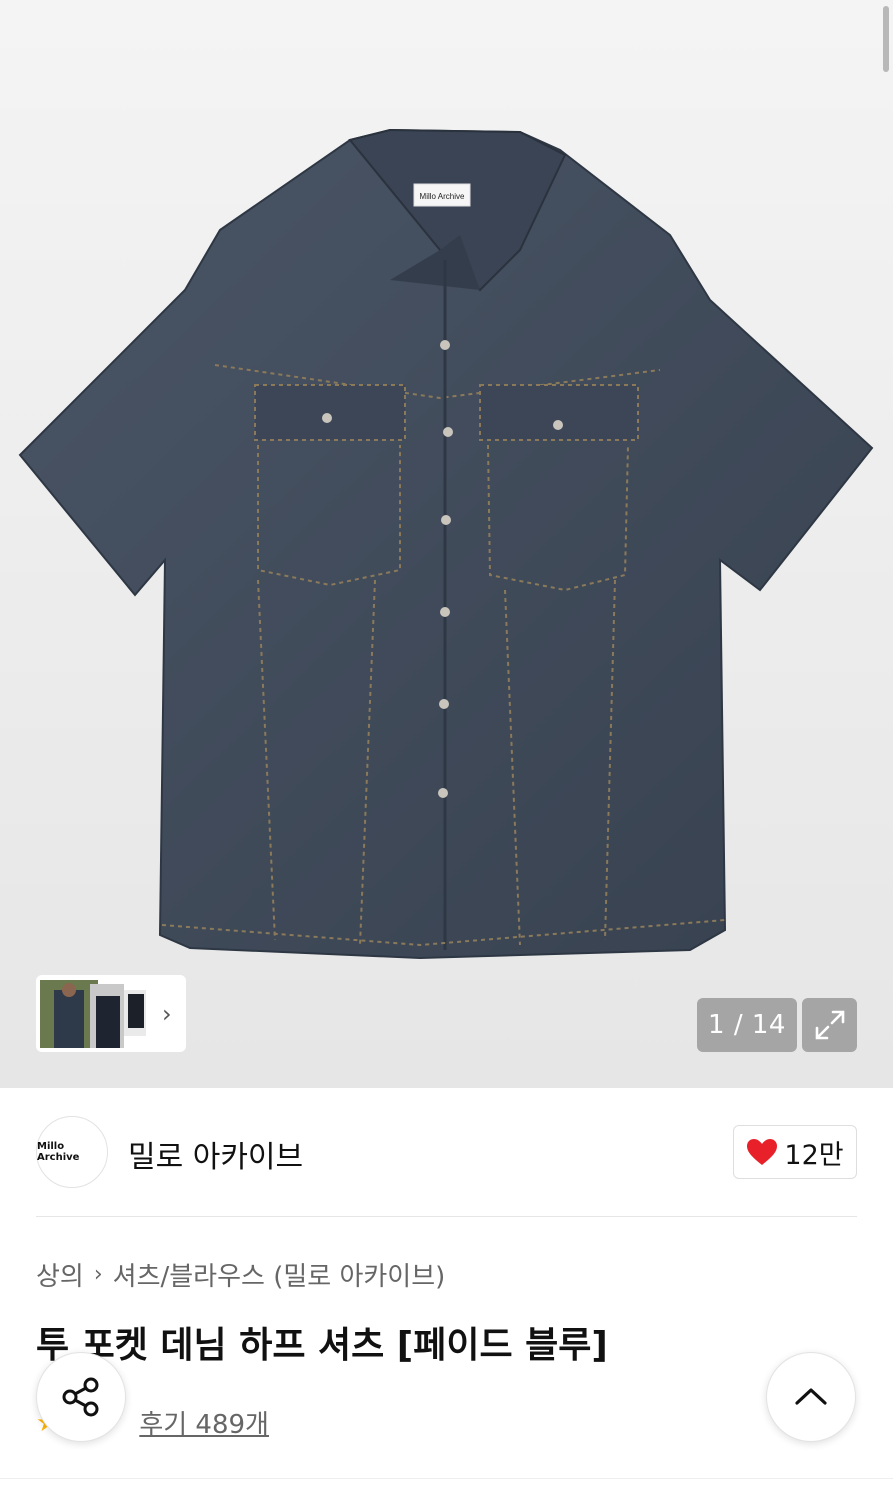 This screenshot has height=1500, width=893. I want to click on chevron-up-icon, so click(811, 1396).